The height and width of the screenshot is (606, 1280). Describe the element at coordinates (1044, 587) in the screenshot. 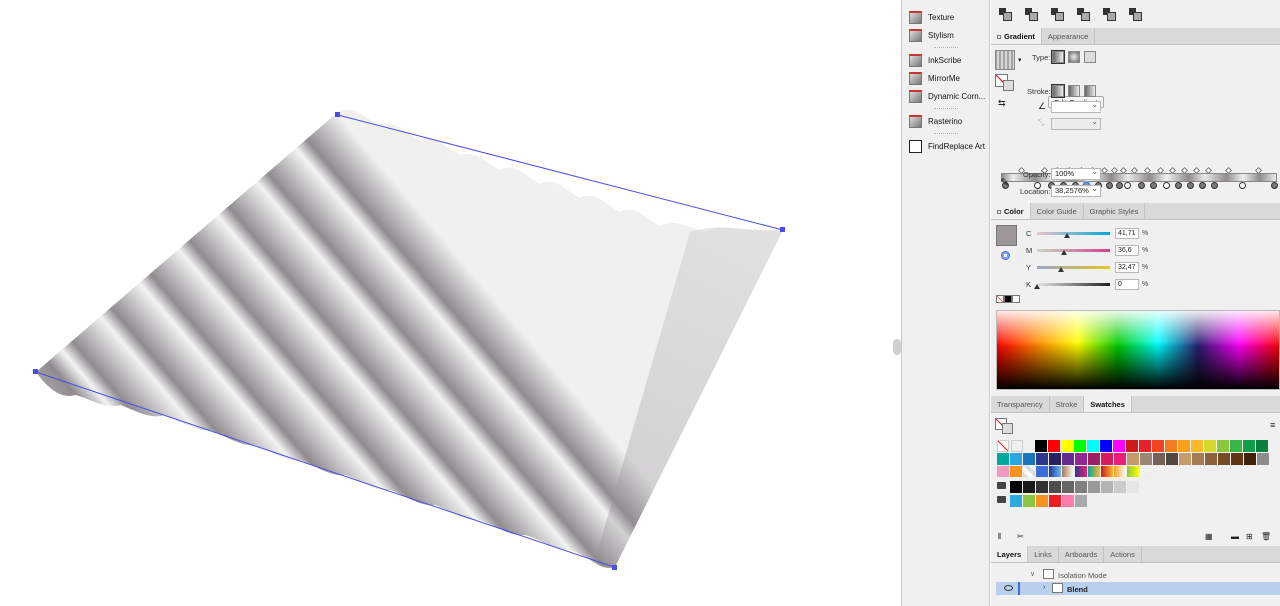

I see `chevron-right-icon: ›` at that location.